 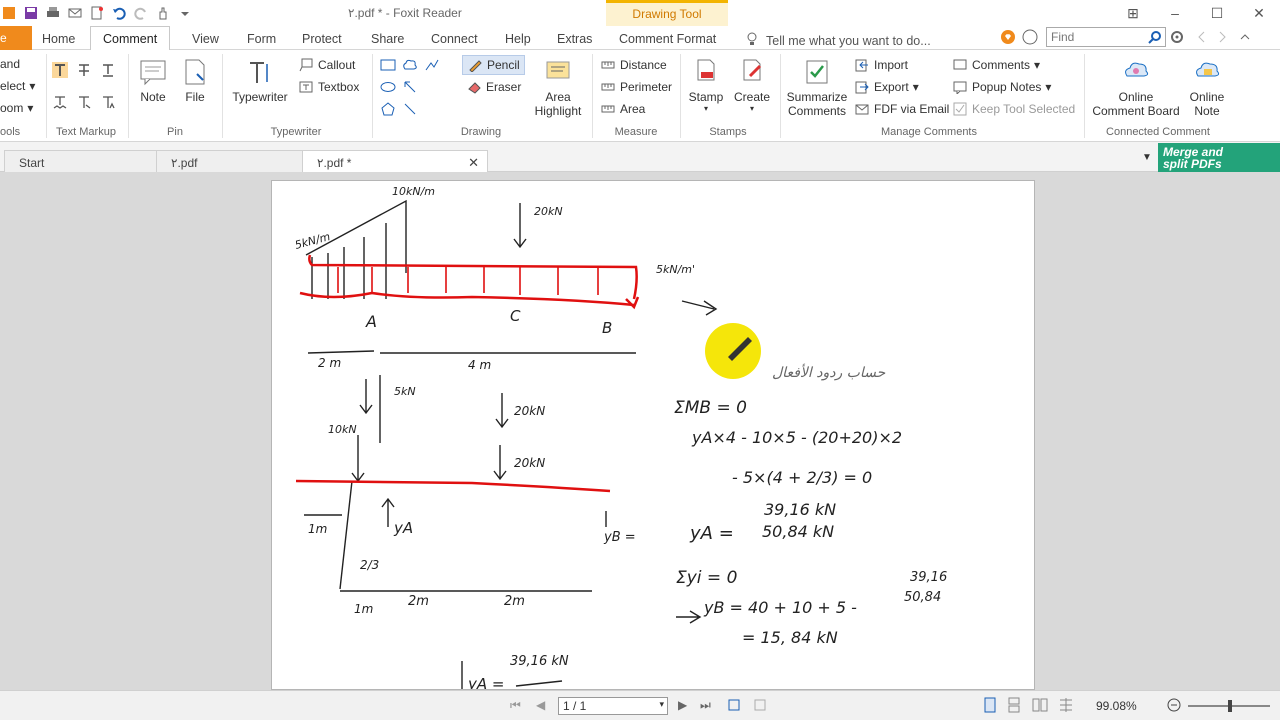 I want to click on online-note-button: Online Note, so click(x=1207, y=87).